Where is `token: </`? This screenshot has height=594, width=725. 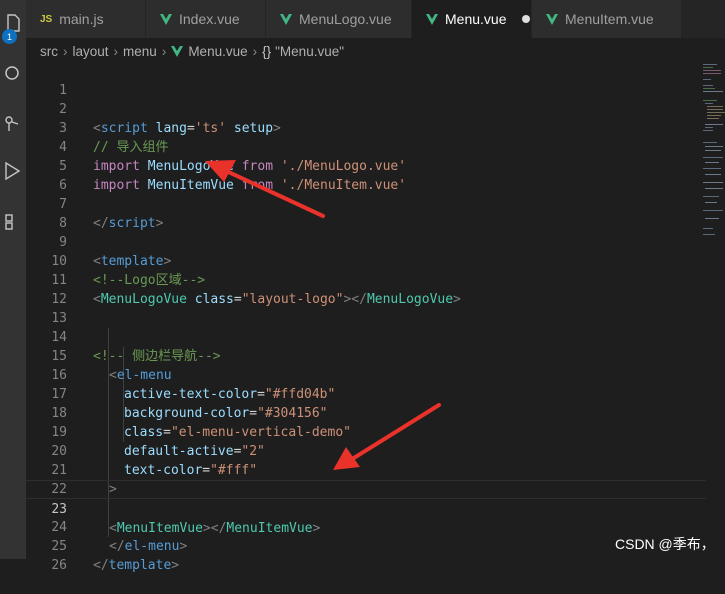
token: </ is located at coordinates (101, 565).